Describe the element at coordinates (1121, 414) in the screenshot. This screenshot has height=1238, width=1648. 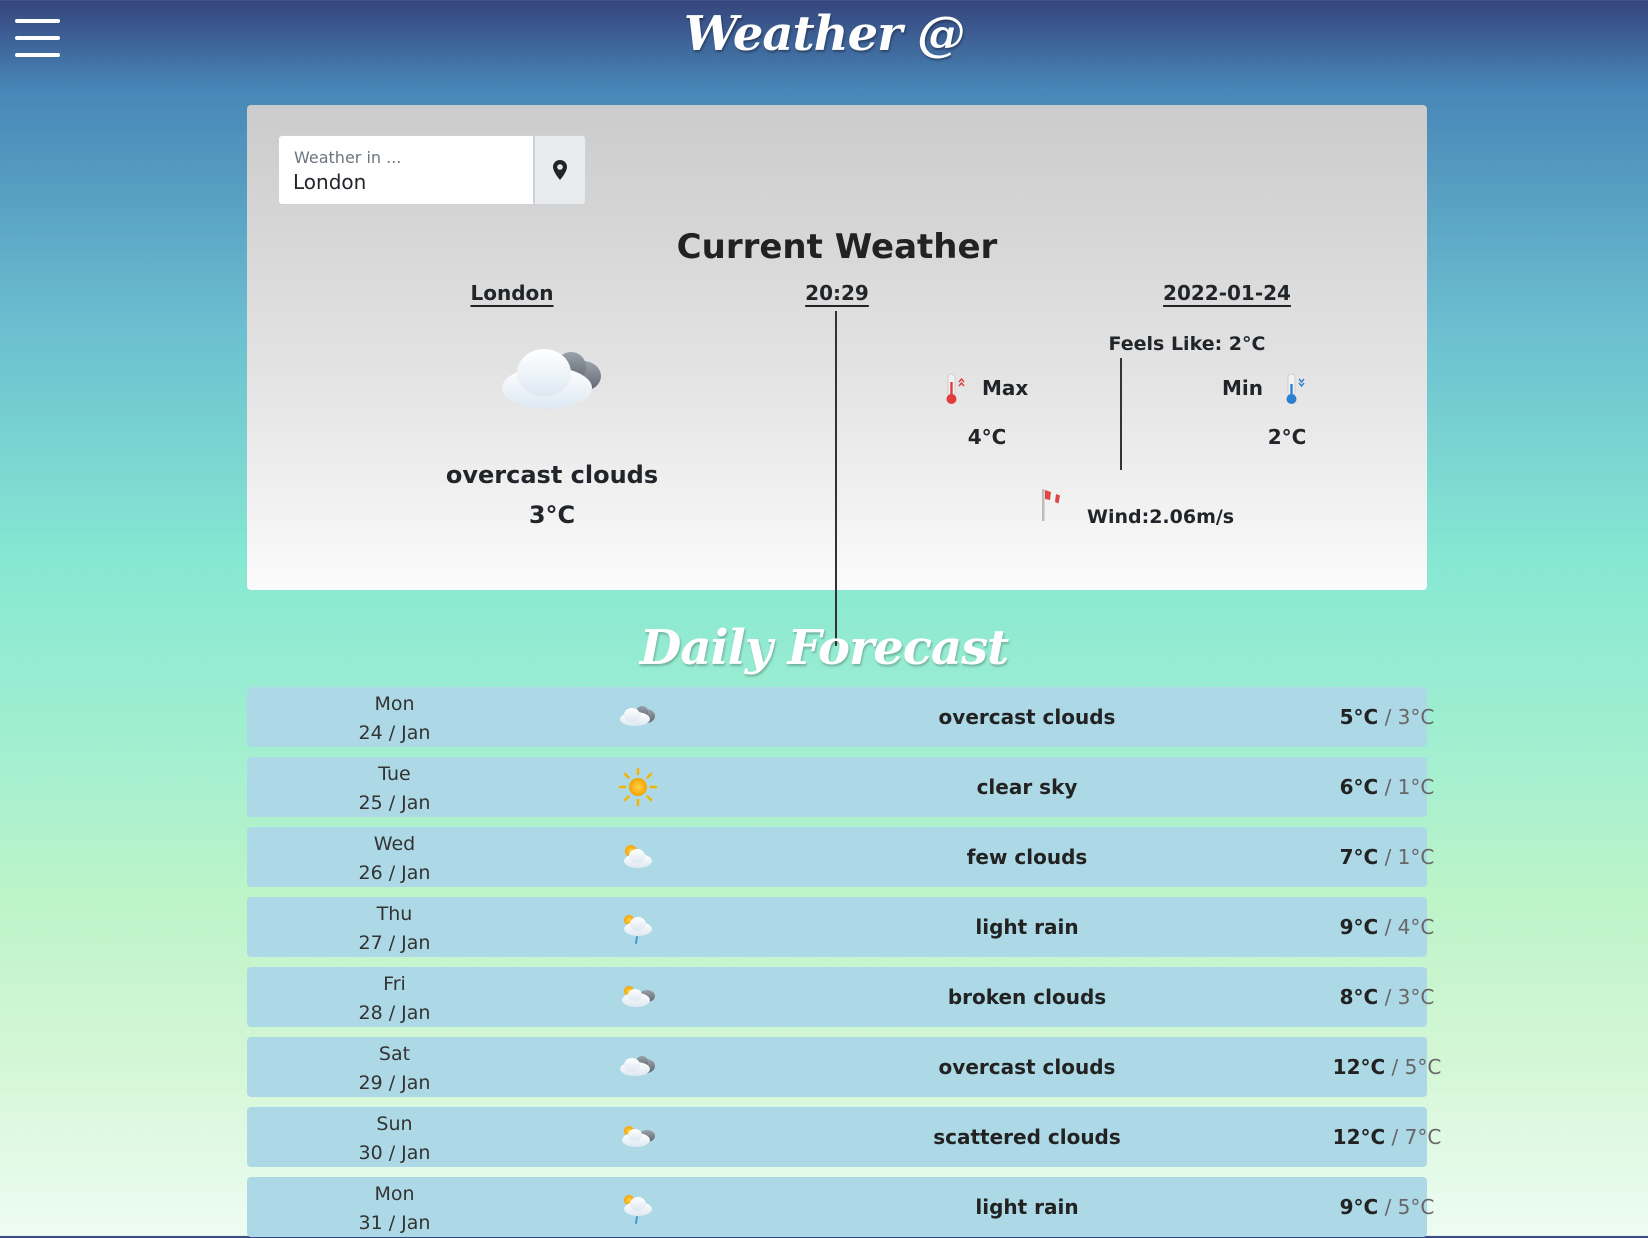
I see `max-min-divider` at that location.